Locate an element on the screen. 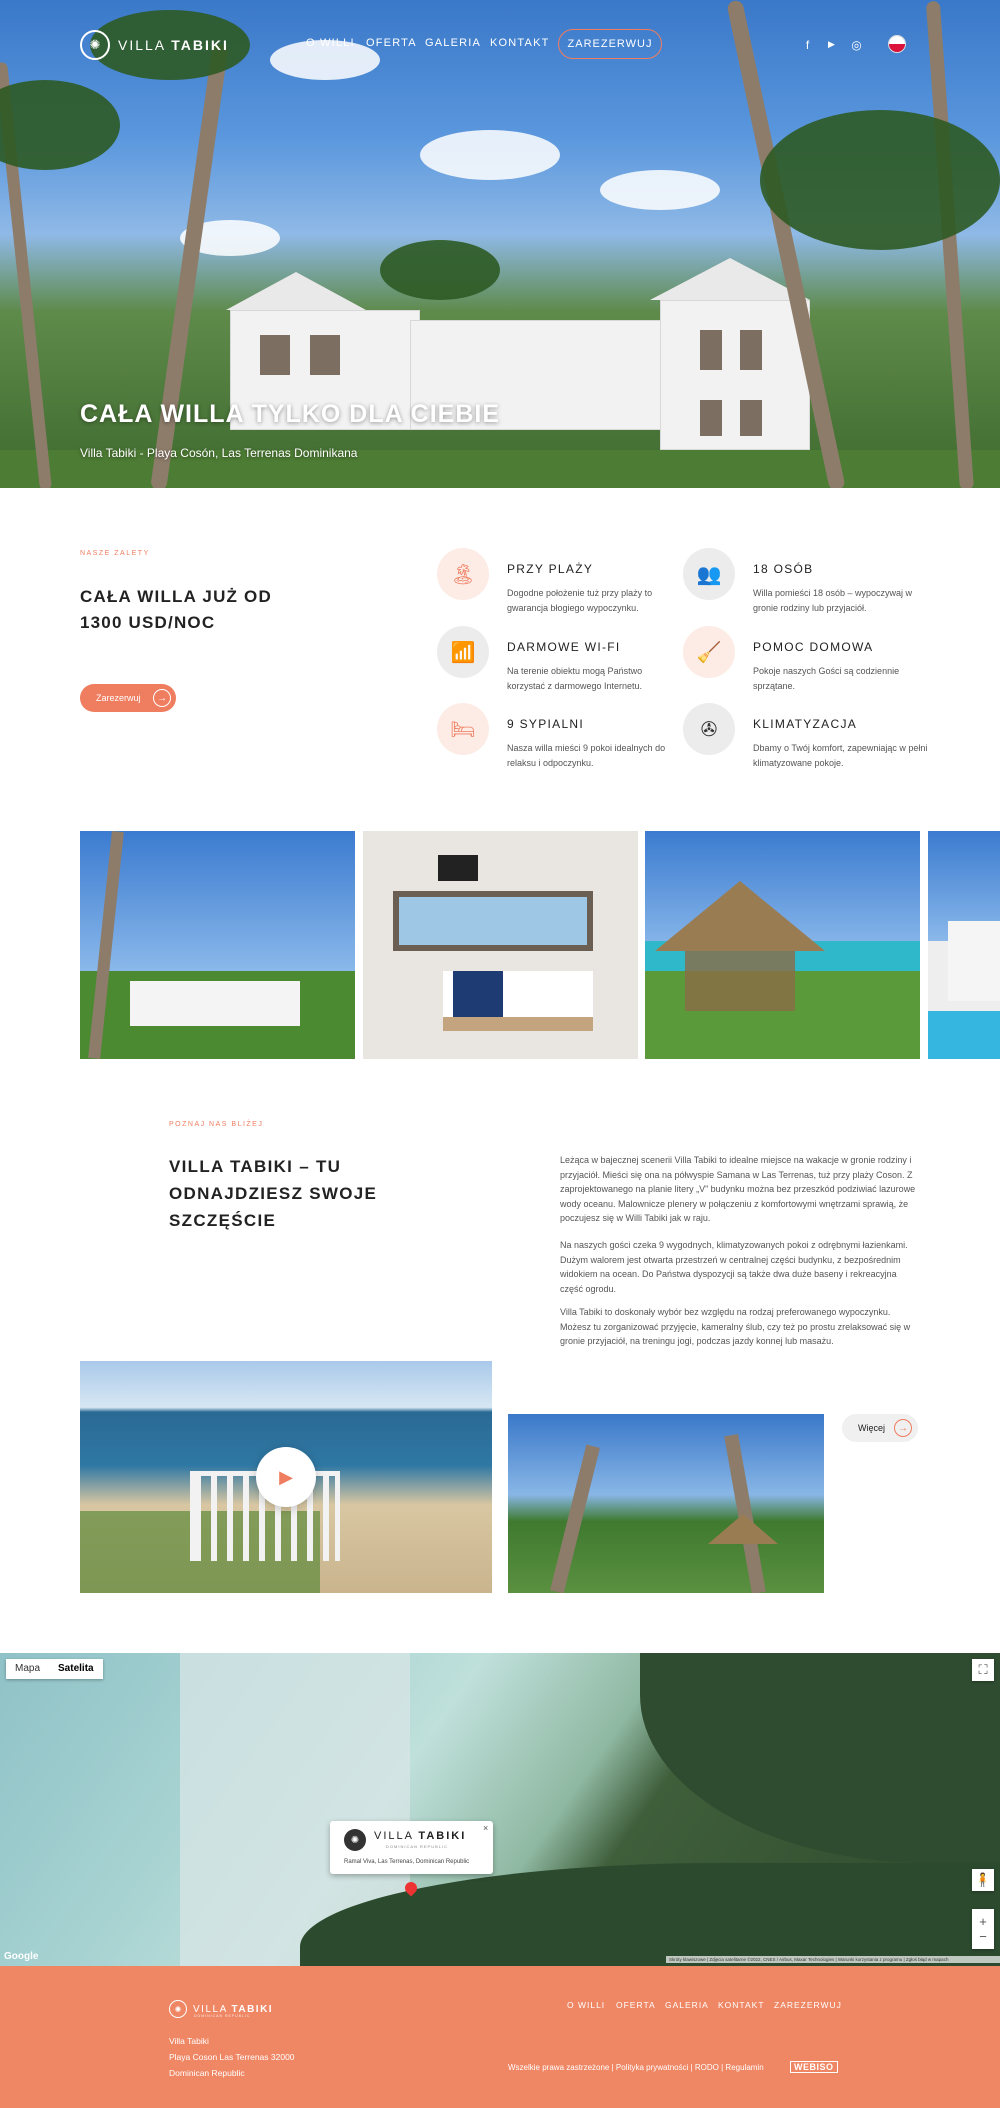 This screenshot has width=1000, height=2108. gallery-tv is located at coordinates (458, 868).